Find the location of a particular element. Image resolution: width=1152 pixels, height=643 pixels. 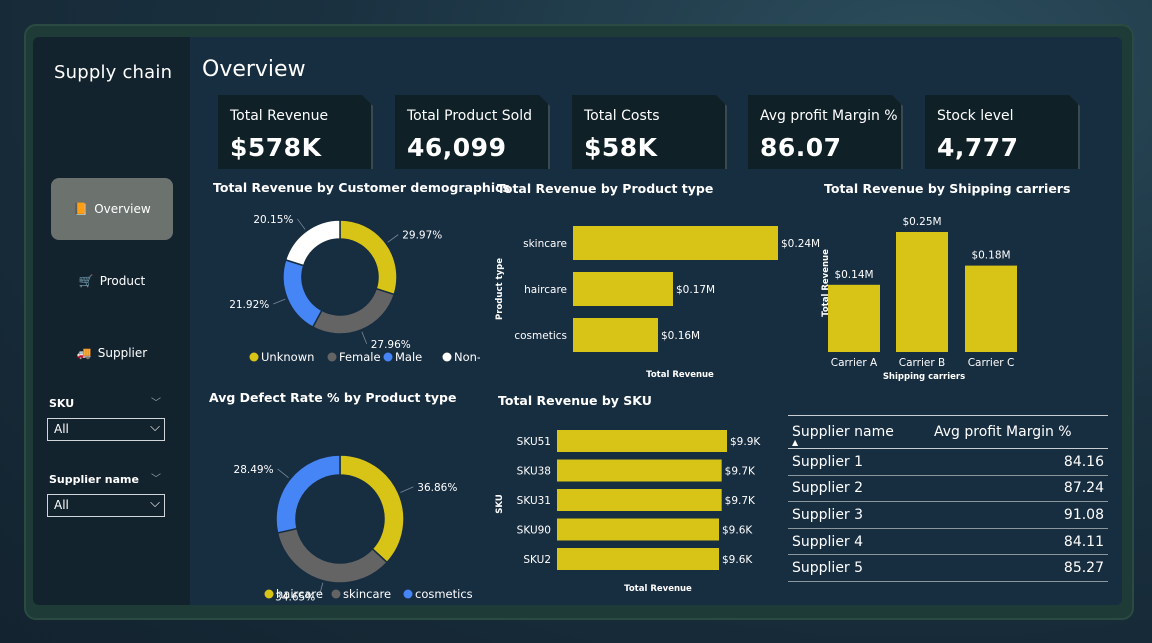

sku-dropdown: All ⌵ is located at coordinates (106, 429).